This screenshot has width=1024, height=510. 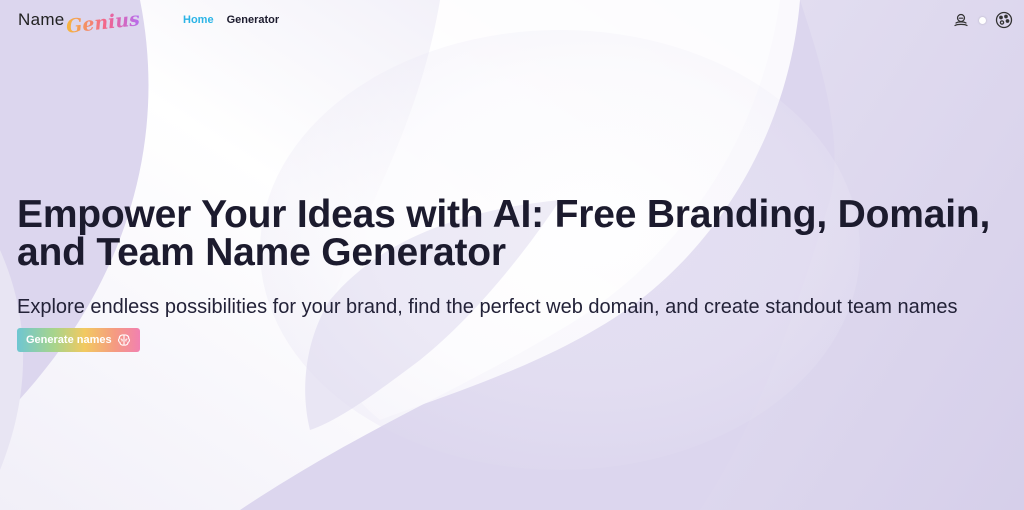 What do you see at coordinates (198, 20) in the screenshot?
I see `nav-link-home: Home` at bounding box center [198, 20].